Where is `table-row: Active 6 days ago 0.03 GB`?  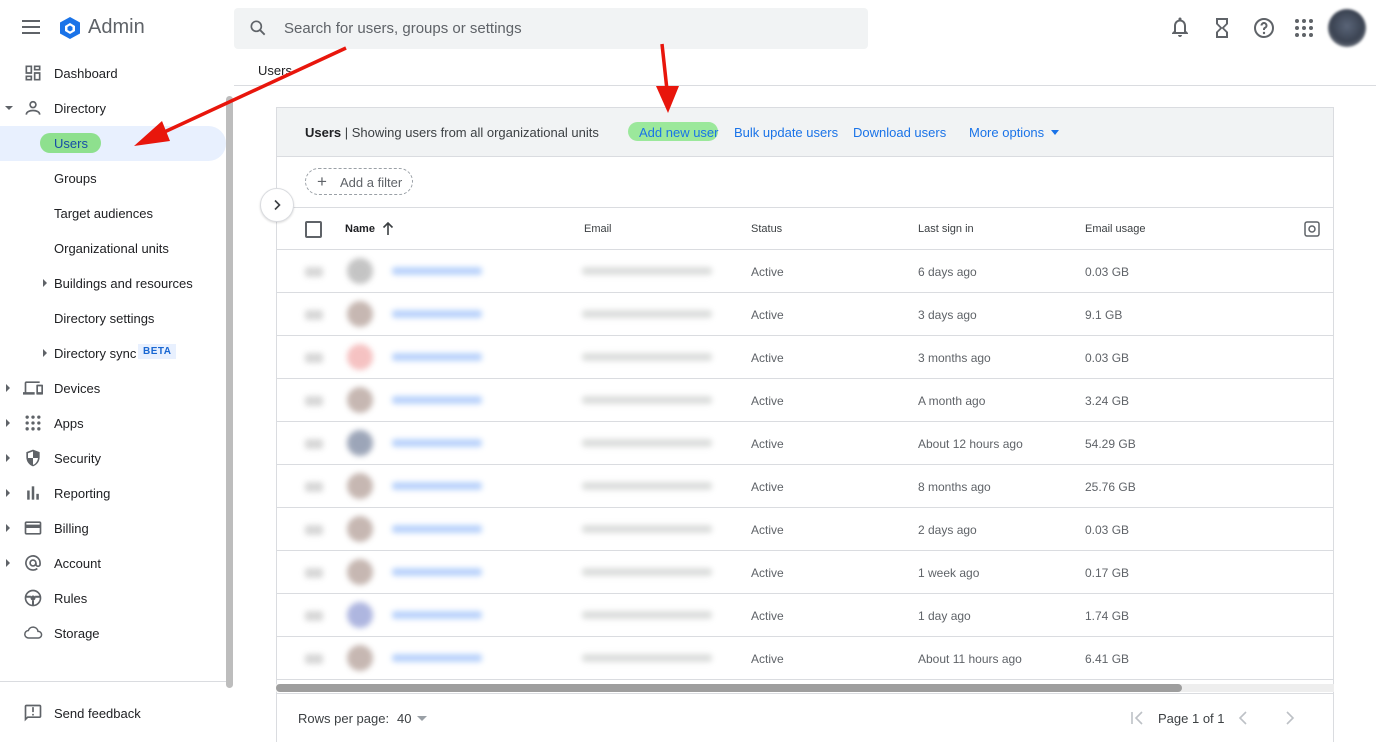 table-row: Active 6 days ago 0.03 GB is located at coordinates (805, 271).